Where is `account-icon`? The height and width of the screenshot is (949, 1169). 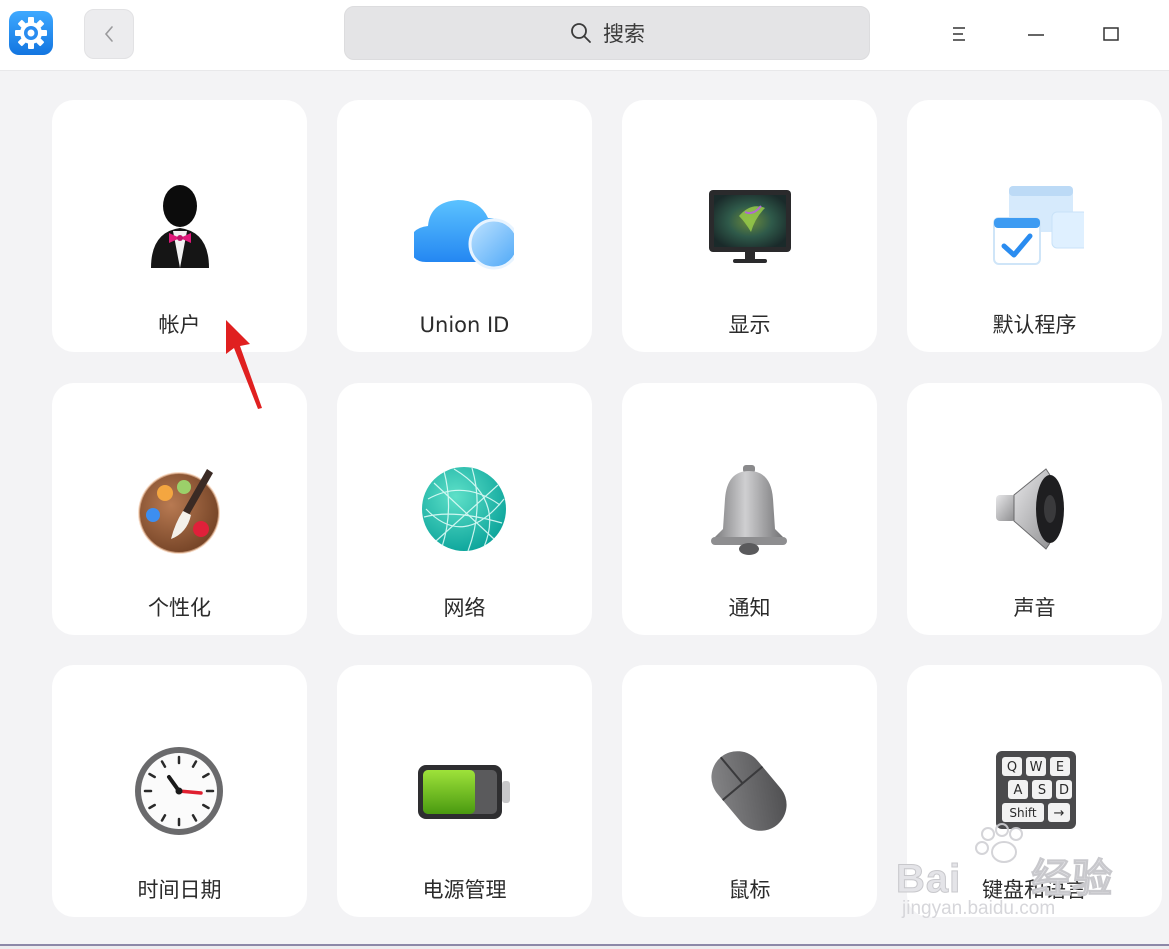
account-icon is located at coordinates (179, 226).